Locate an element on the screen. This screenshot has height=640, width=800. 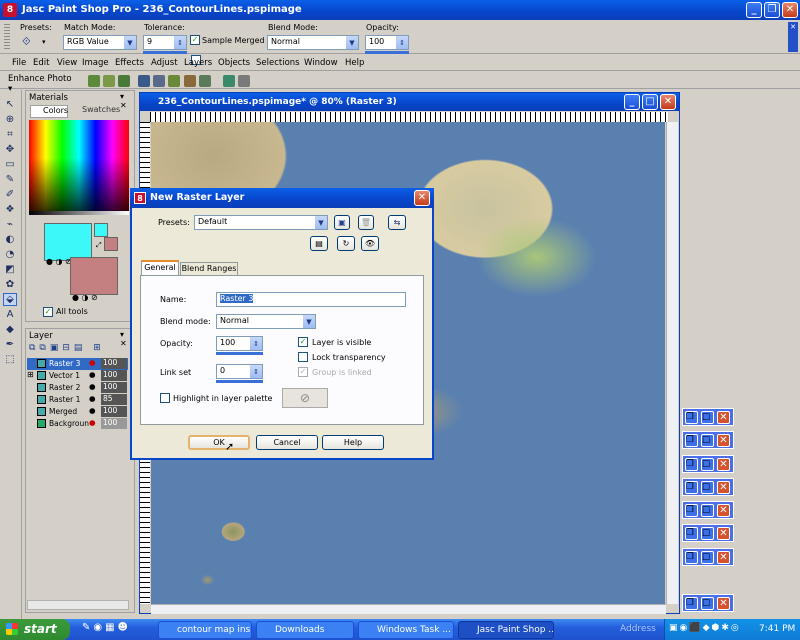
restore-button: ❐ is located at coordinates (772, 10).